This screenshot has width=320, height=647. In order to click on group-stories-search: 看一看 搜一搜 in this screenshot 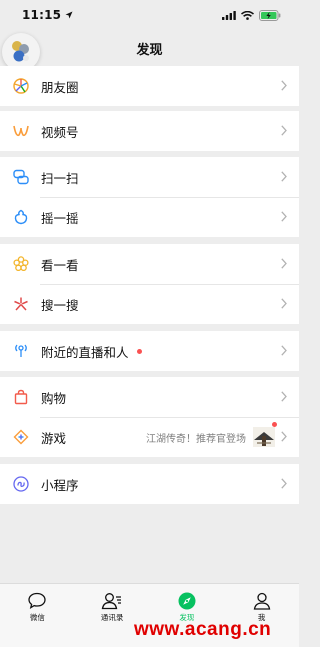, I will do `click(149, 284)`.